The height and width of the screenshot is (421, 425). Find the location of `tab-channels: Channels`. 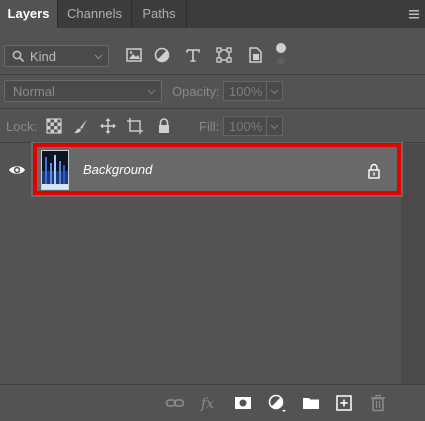

tab-channels: Channels is located at coordinates (94, 14).